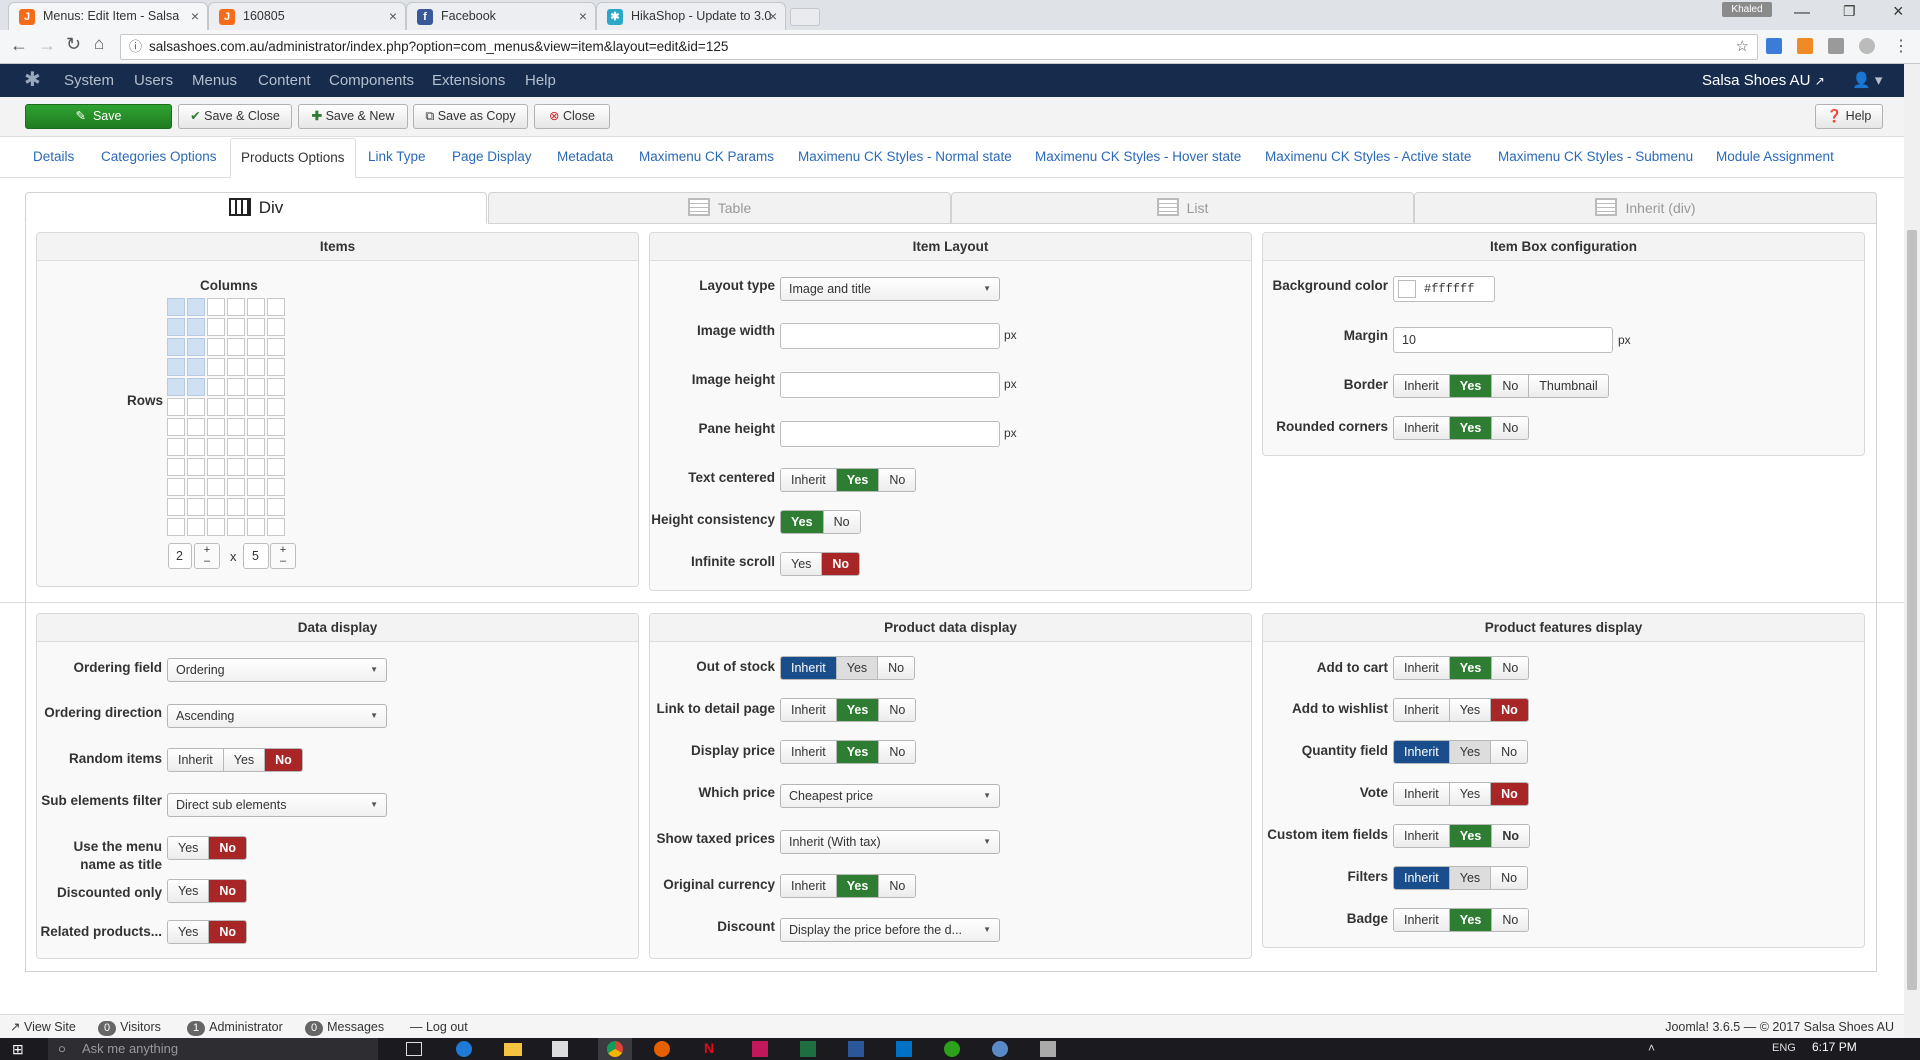 The width and height of the screenshot is (1920, 1060). What do you see at coordinates (153, 80) in the screenshot?
I see `menu-users: Users` at bounding box center [153, 80].